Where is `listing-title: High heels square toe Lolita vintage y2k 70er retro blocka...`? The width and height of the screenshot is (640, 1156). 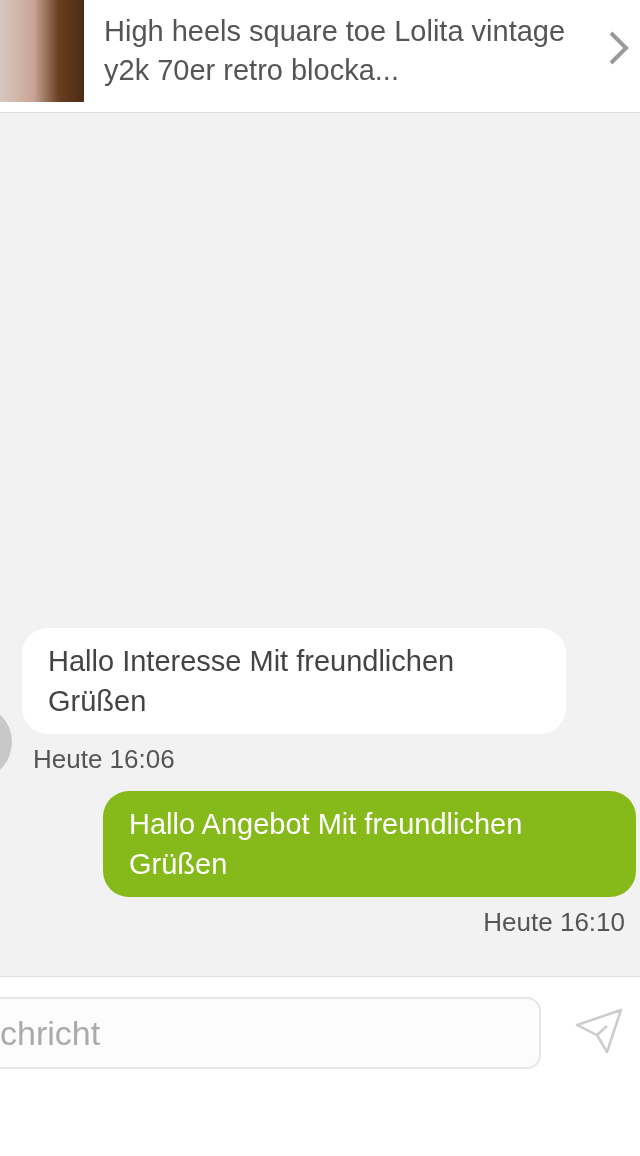
listing-title: High heels square toe Lolita vintage y2k 70er retro blocka... is located at coordinates (351, 51).